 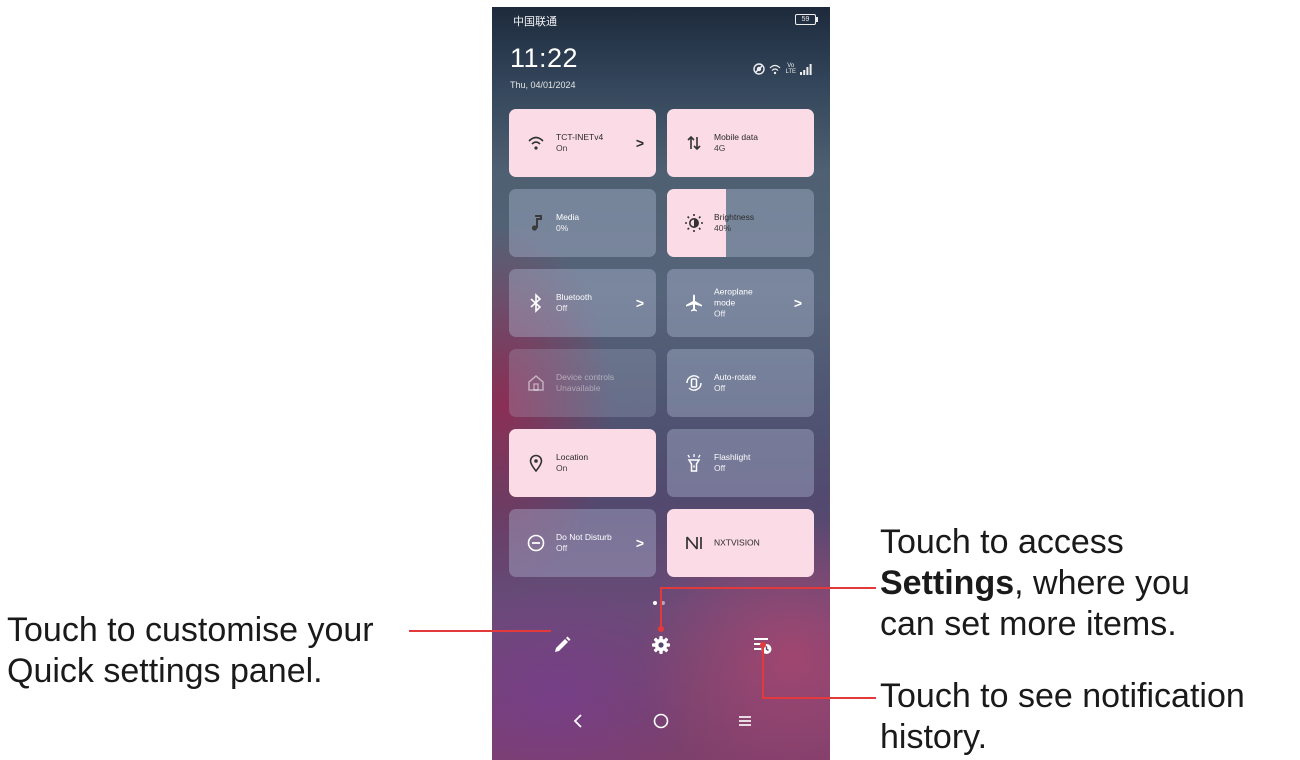 I want to click on tile-state: 0%, so click(x=562, y=228).